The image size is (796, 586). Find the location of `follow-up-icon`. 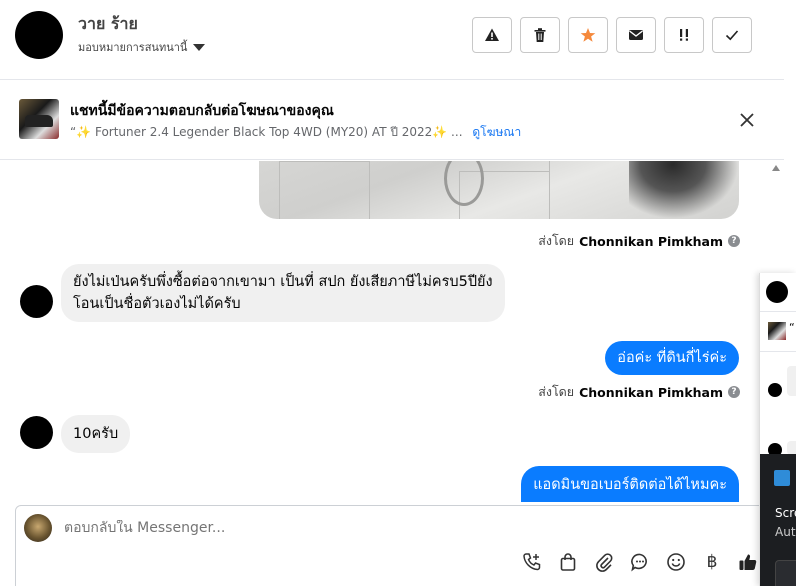

follow-up-icon is located at coordinates (684, 35).